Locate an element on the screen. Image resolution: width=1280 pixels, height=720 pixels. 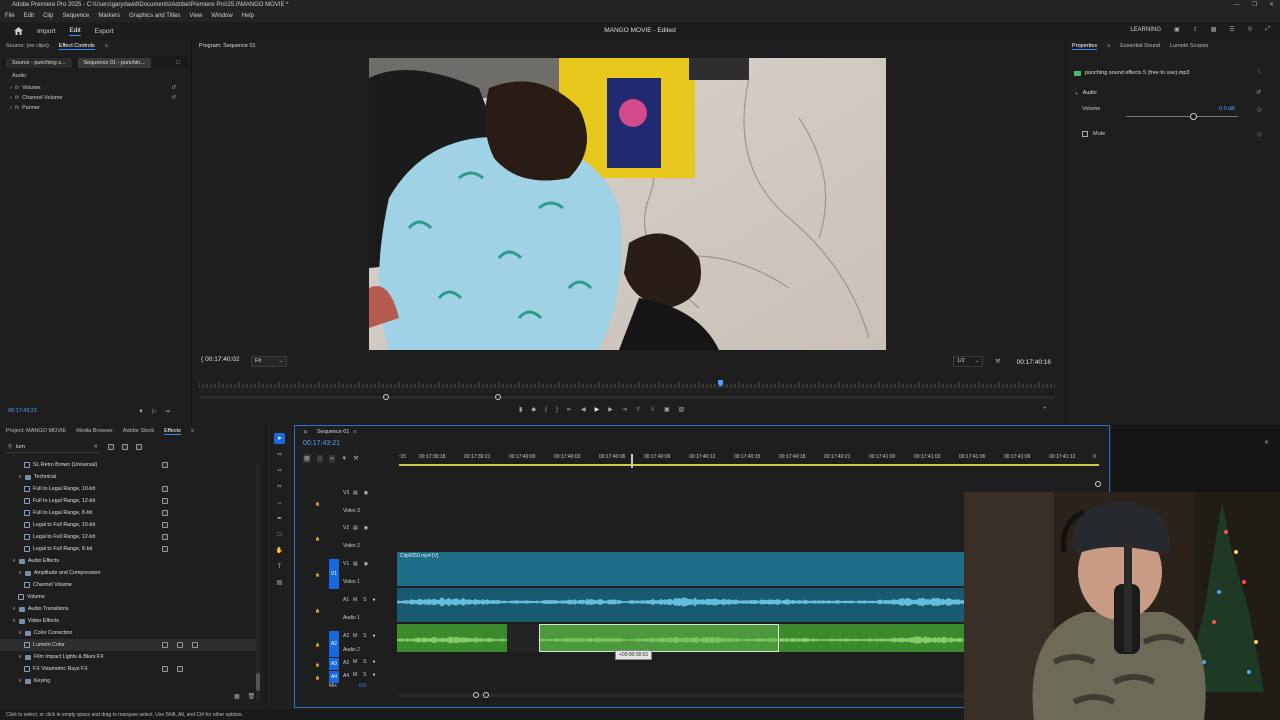
restore-icon: ❐ is located at coordinates (1254, 5).